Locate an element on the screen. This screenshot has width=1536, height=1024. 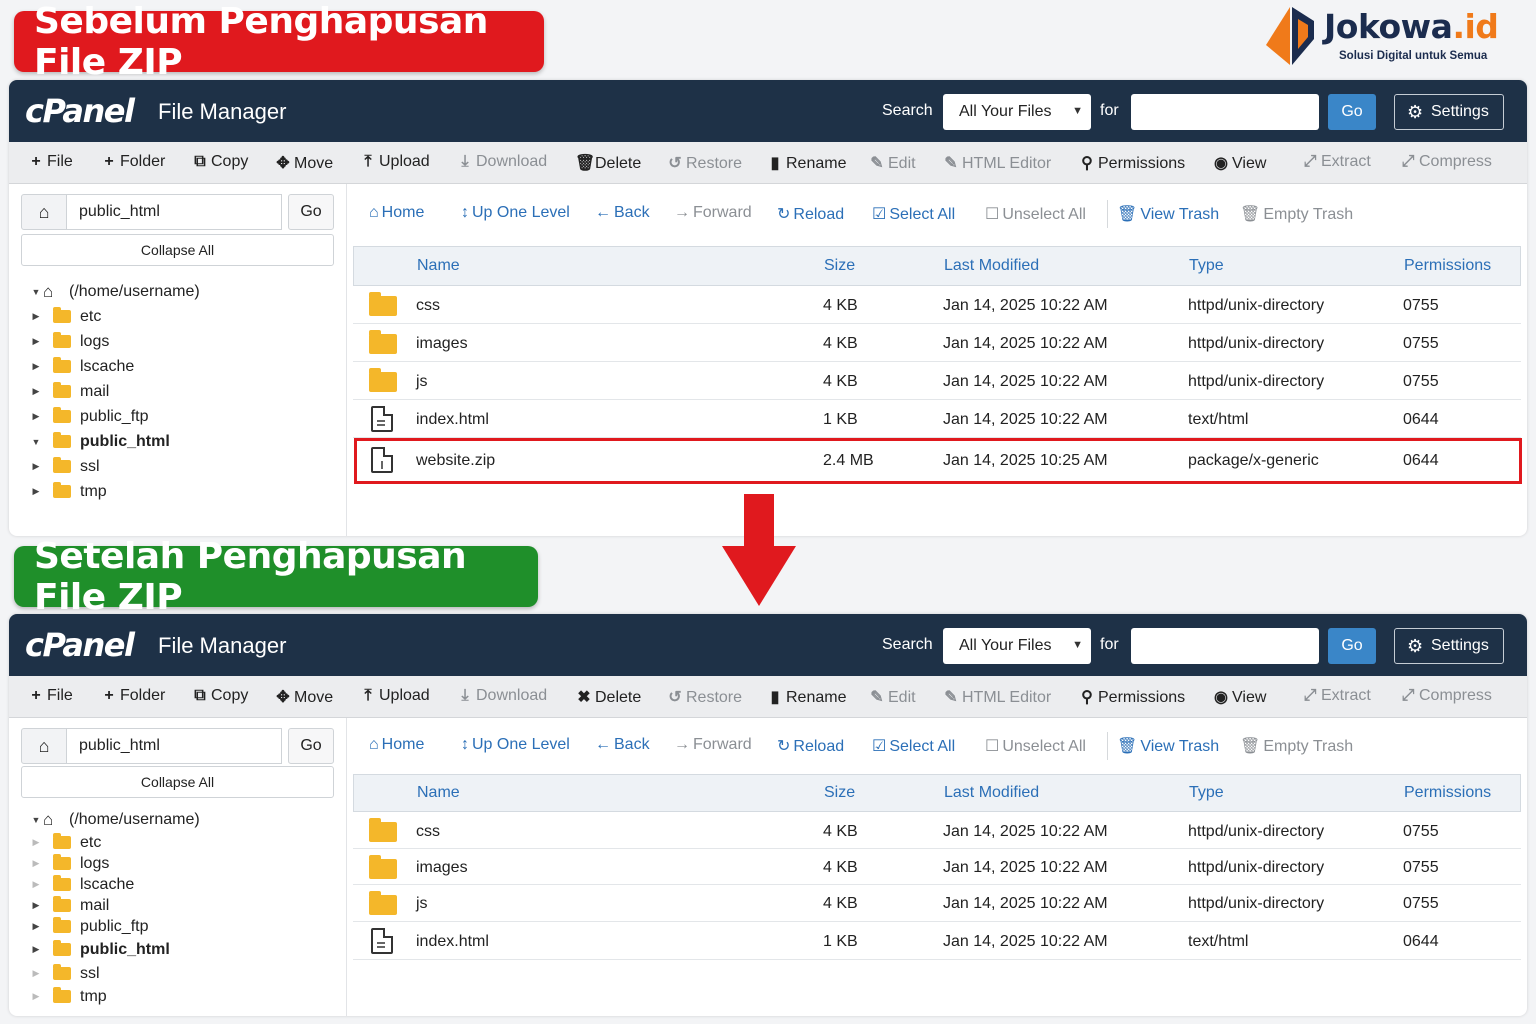
tree-item-tmp: ▶ tmp is located at coordinates (114, 996).